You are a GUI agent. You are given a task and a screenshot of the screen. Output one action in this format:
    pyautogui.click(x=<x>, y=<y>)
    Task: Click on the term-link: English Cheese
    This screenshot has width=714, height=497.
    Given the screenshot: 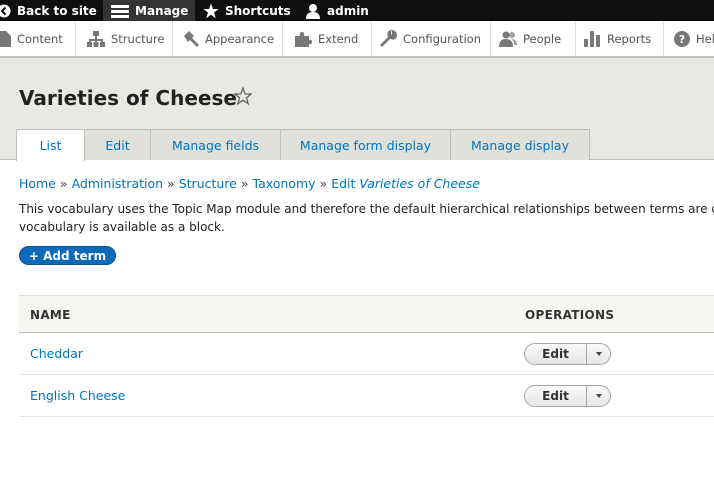 What is the action you would take?
    pyautogui.click(x=77, y=395)
    